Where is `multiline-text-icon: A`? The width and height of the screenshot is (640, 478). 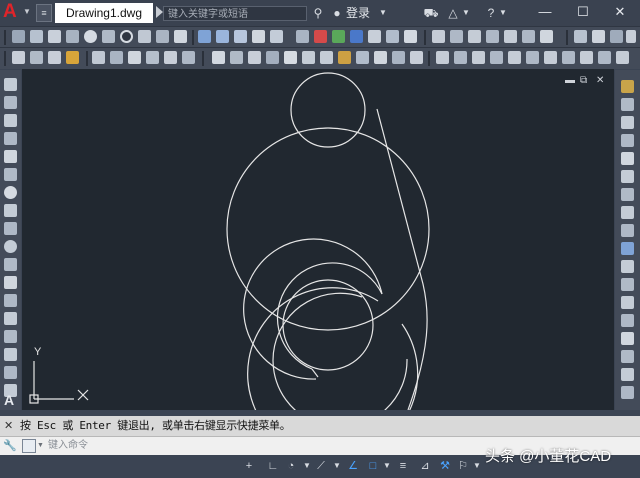 multiline-text-icon: A is located at coordinates (9, 400).